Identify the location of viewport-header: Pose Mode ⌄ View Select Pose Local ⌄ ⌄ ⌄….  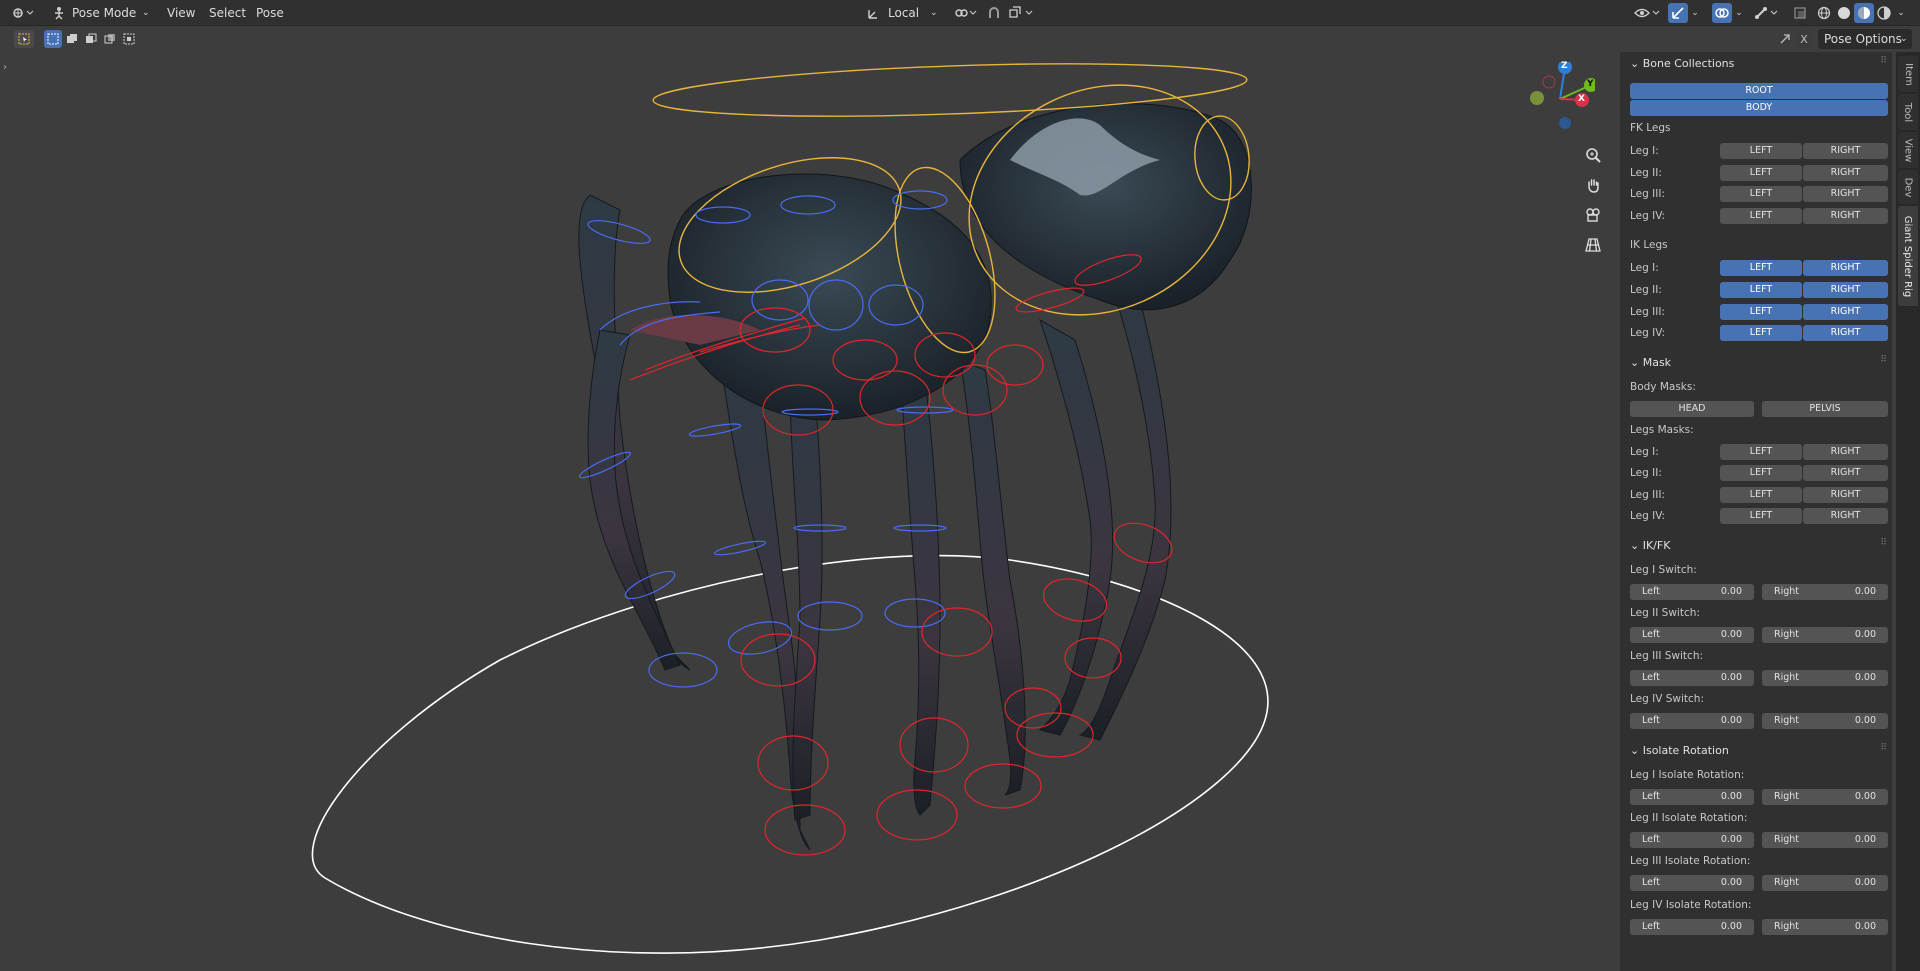
(960, 13).